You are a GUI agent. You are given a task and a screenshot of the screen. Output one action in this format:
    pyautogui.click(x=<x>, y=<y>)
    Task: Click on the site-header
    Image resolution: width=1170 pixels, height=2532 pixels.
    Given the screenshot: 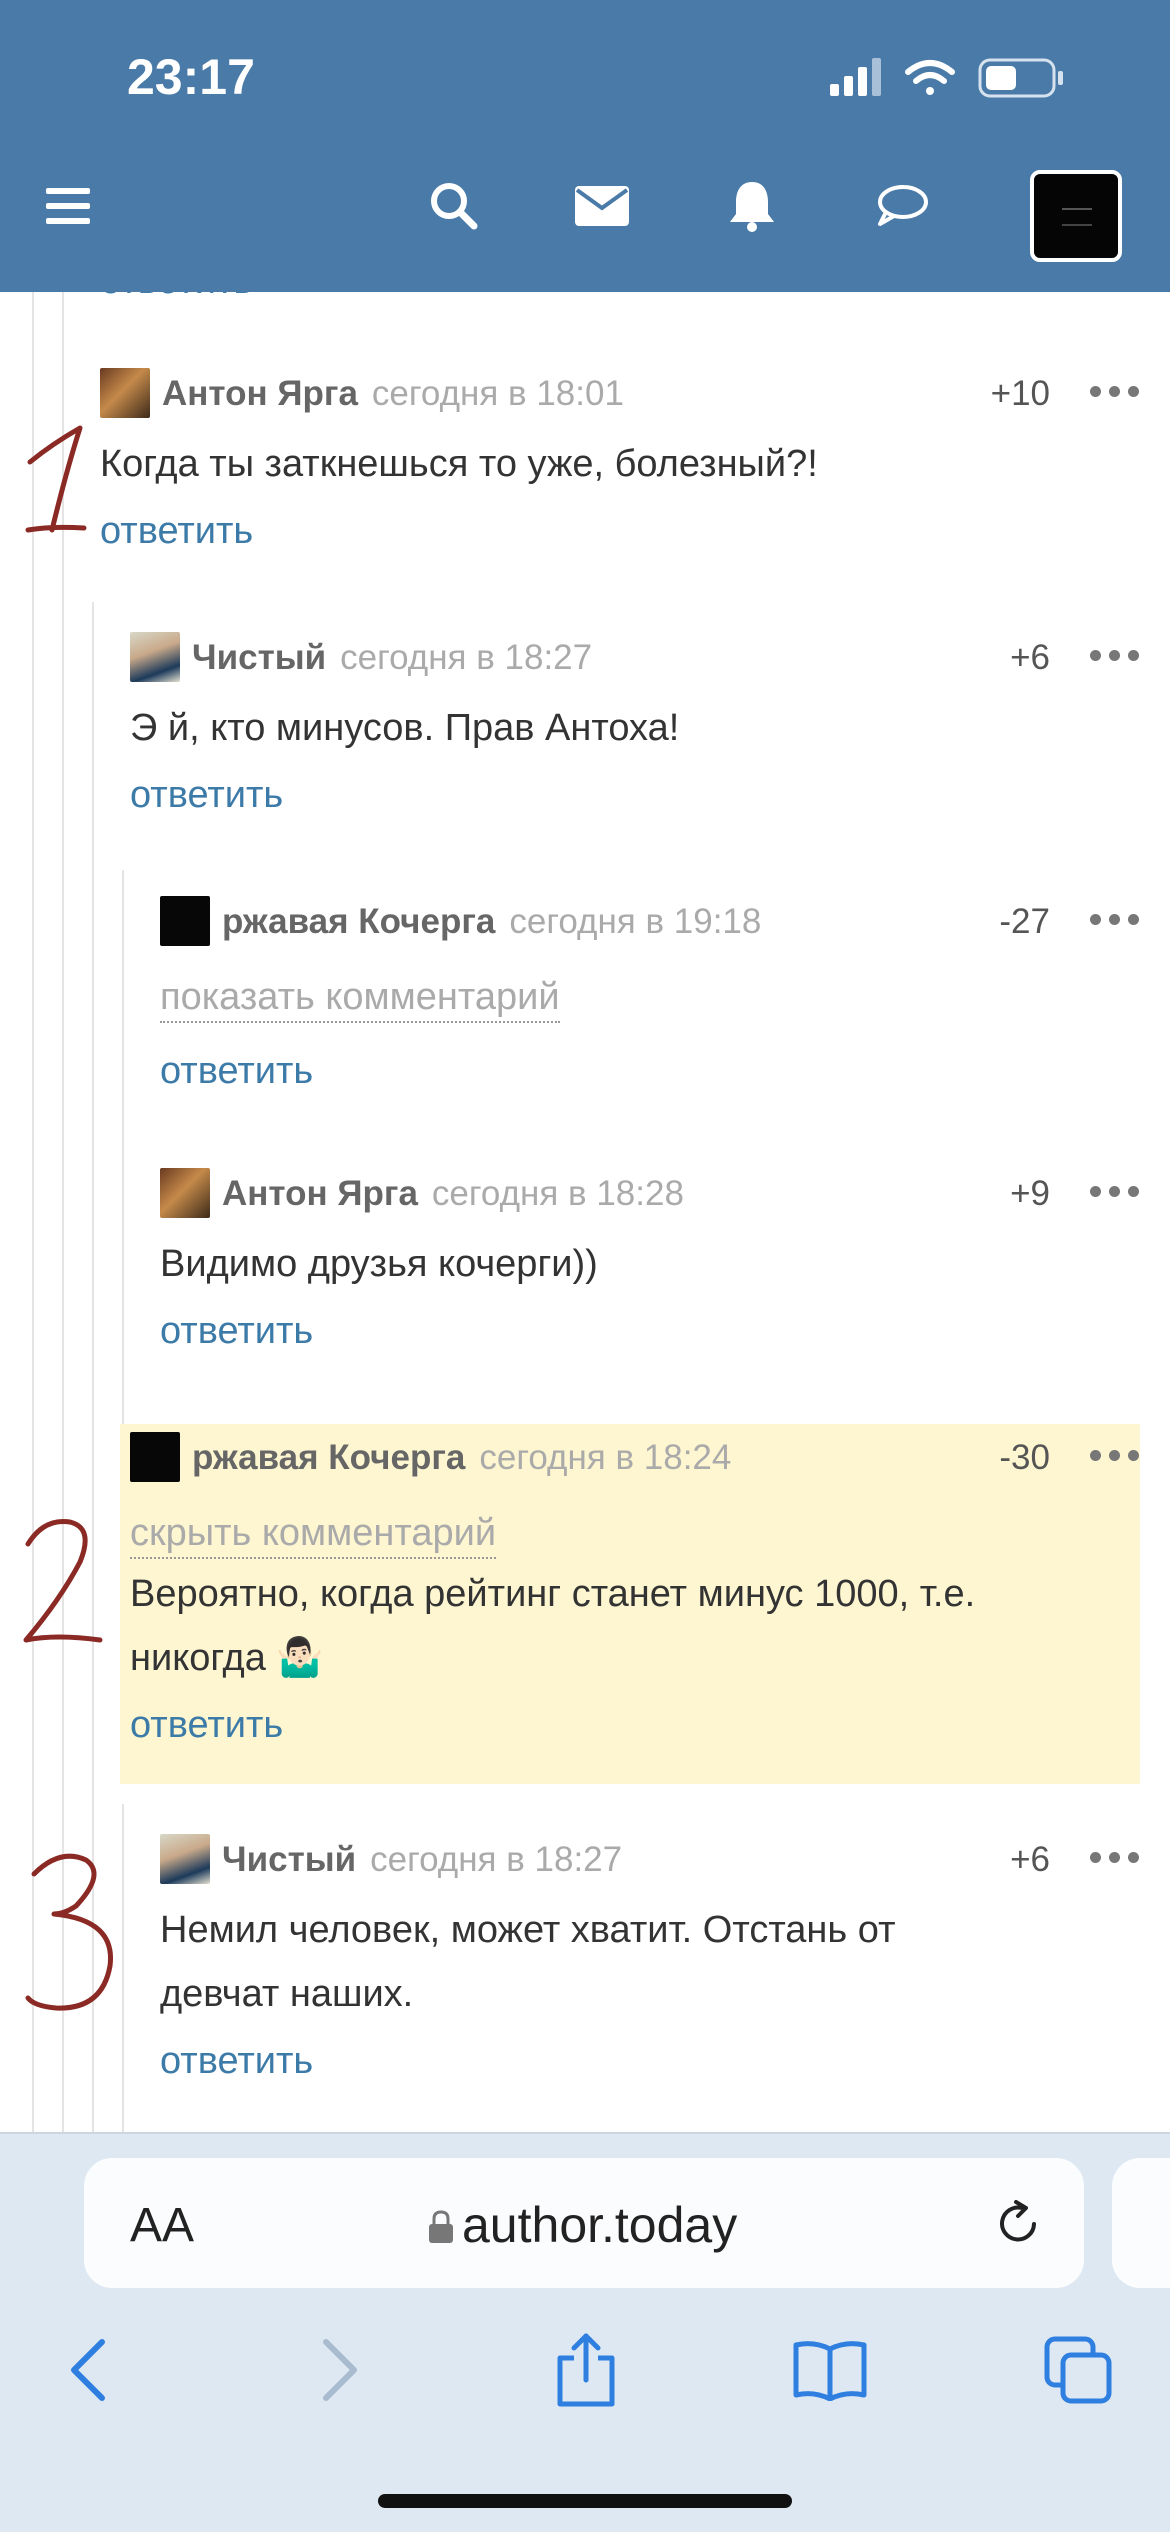 What is the action you would take?
    pyautogui.click(x=585, y=217)
    